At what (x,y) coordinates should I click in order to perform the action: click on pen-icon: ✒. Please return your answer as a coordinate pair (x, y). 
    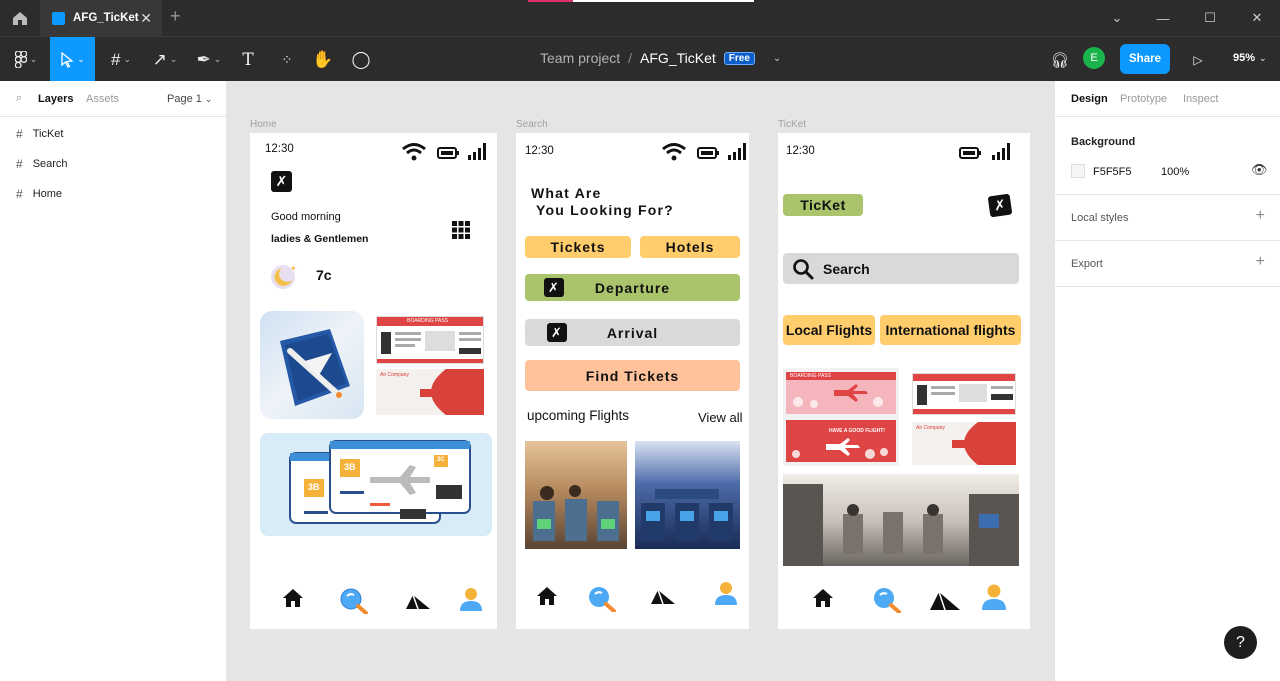
    Looking at the image, I should click on (203, 59).